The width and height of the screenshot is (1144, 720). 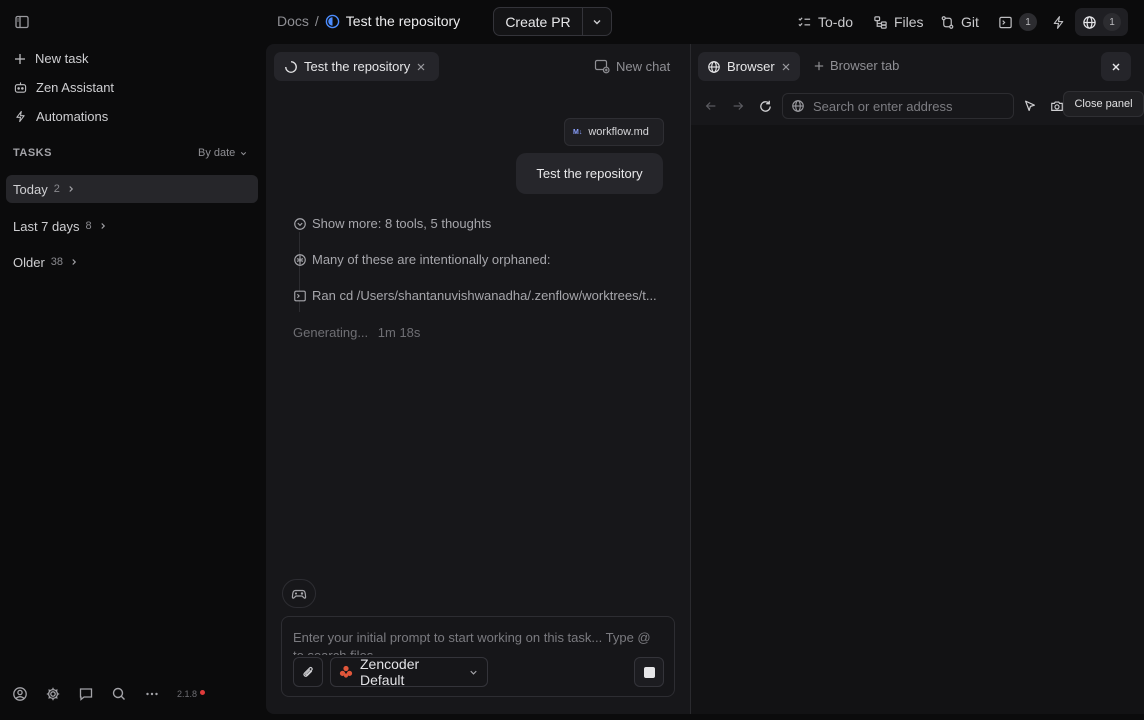 What do you see at coordinates (86, 694) in the screenshot?
I see `feedback-chat-icon` at bounding box center [86, 694].